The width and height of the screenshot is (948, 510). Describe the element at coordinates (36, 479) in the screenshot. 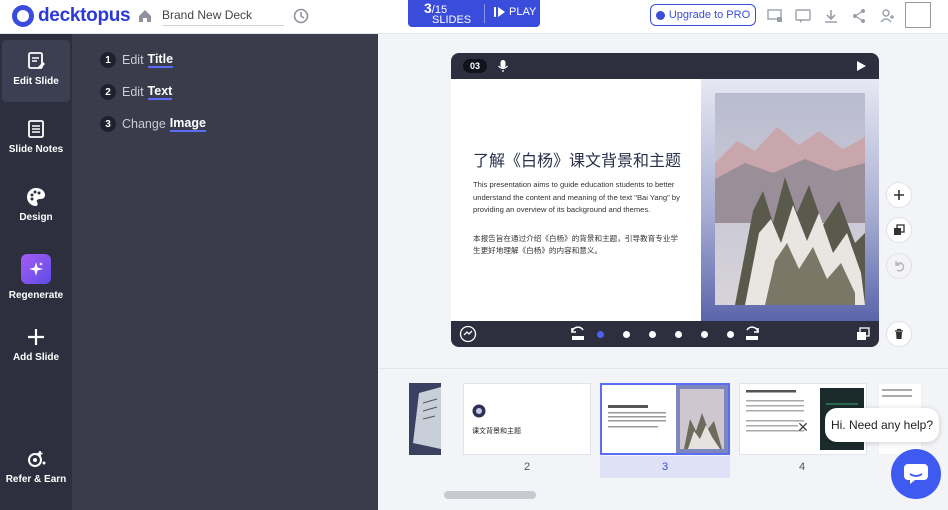

I see `rail-label: Refer & Earn` at that location.